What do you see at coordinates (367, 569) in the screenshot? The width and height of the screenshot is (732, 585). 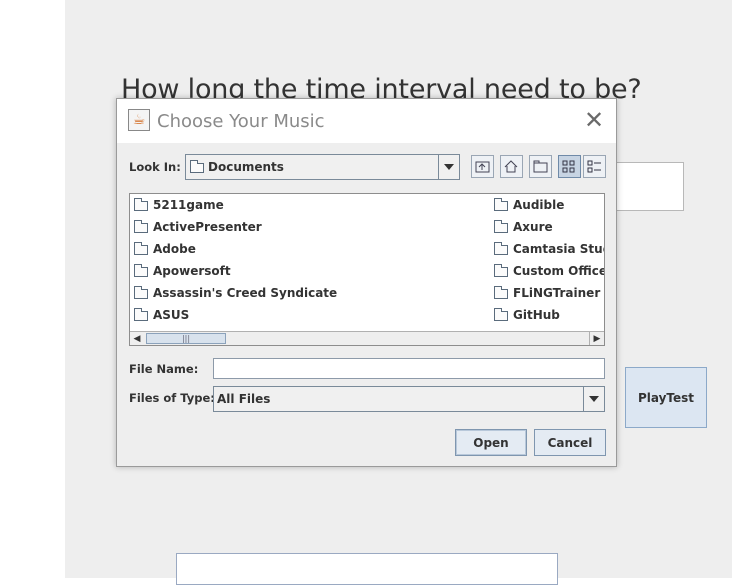 I see `bottom-input` at bounding box center [367, 569].